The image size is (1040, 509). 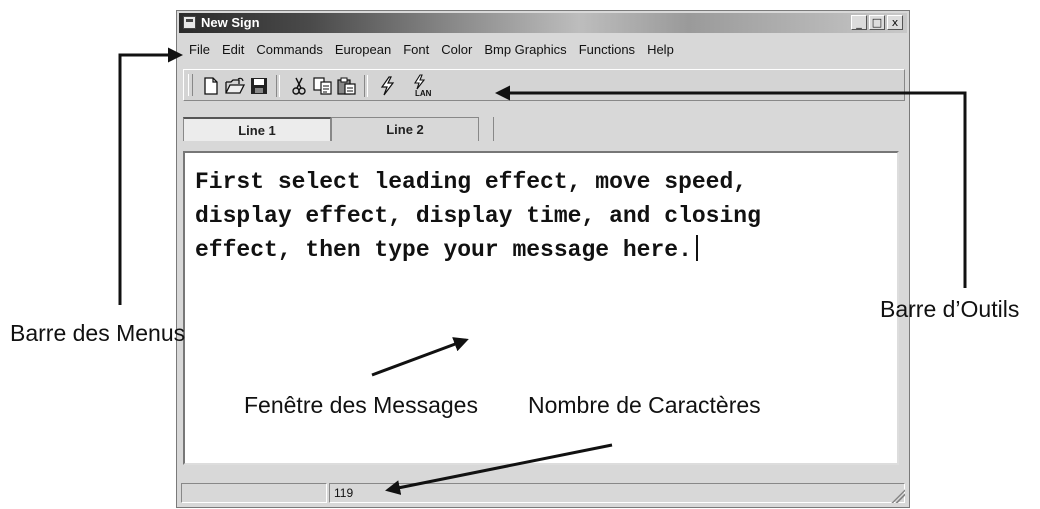 What do you see at coordinates (98, 333) in the screenshot?
I see `callout-menu-bar: Barre des Menus` at bounding box center [98, 333].